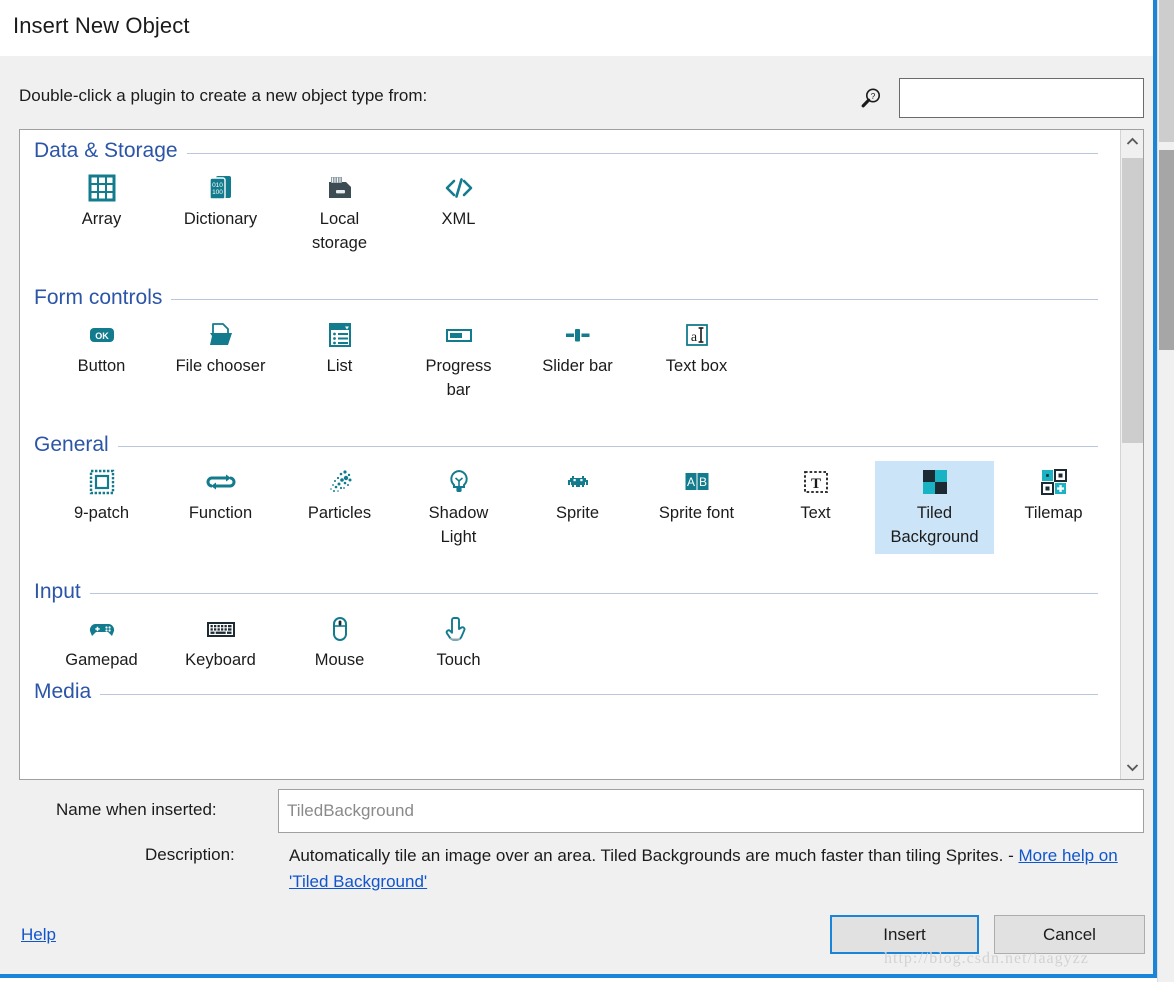  What do you see at coordinates (458, 219) in the screenshot?
I see `plugin-item-label: XML` at bounding box center [458, 219].